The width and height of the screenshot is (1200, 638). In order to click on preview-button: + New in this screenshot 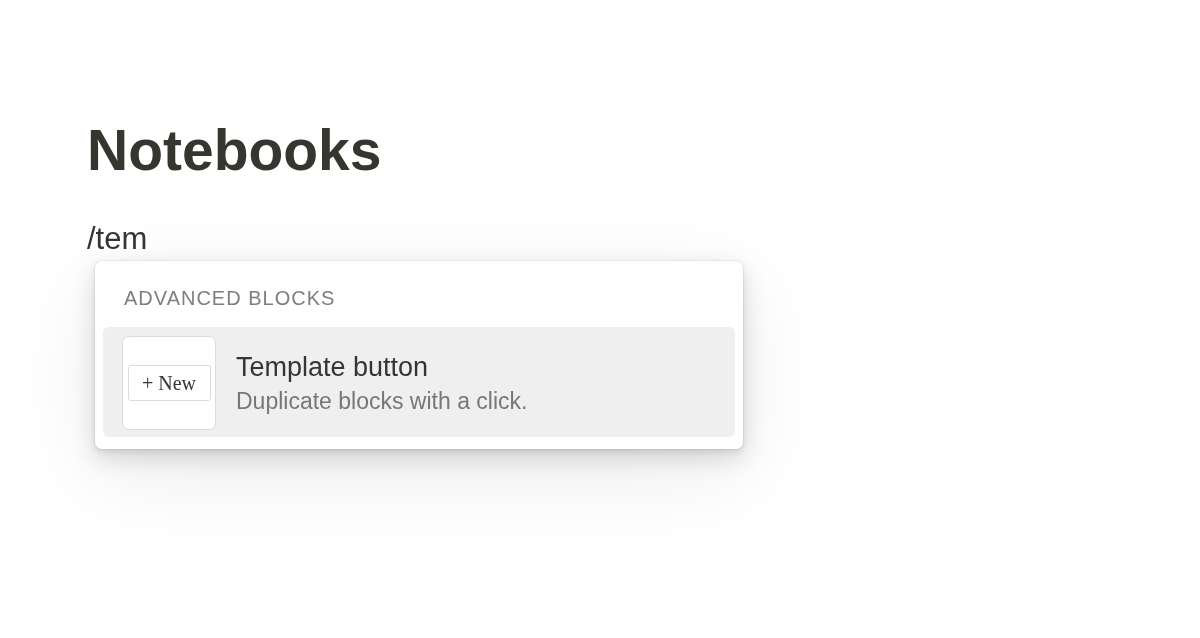, I will do `click(169, 383)`.